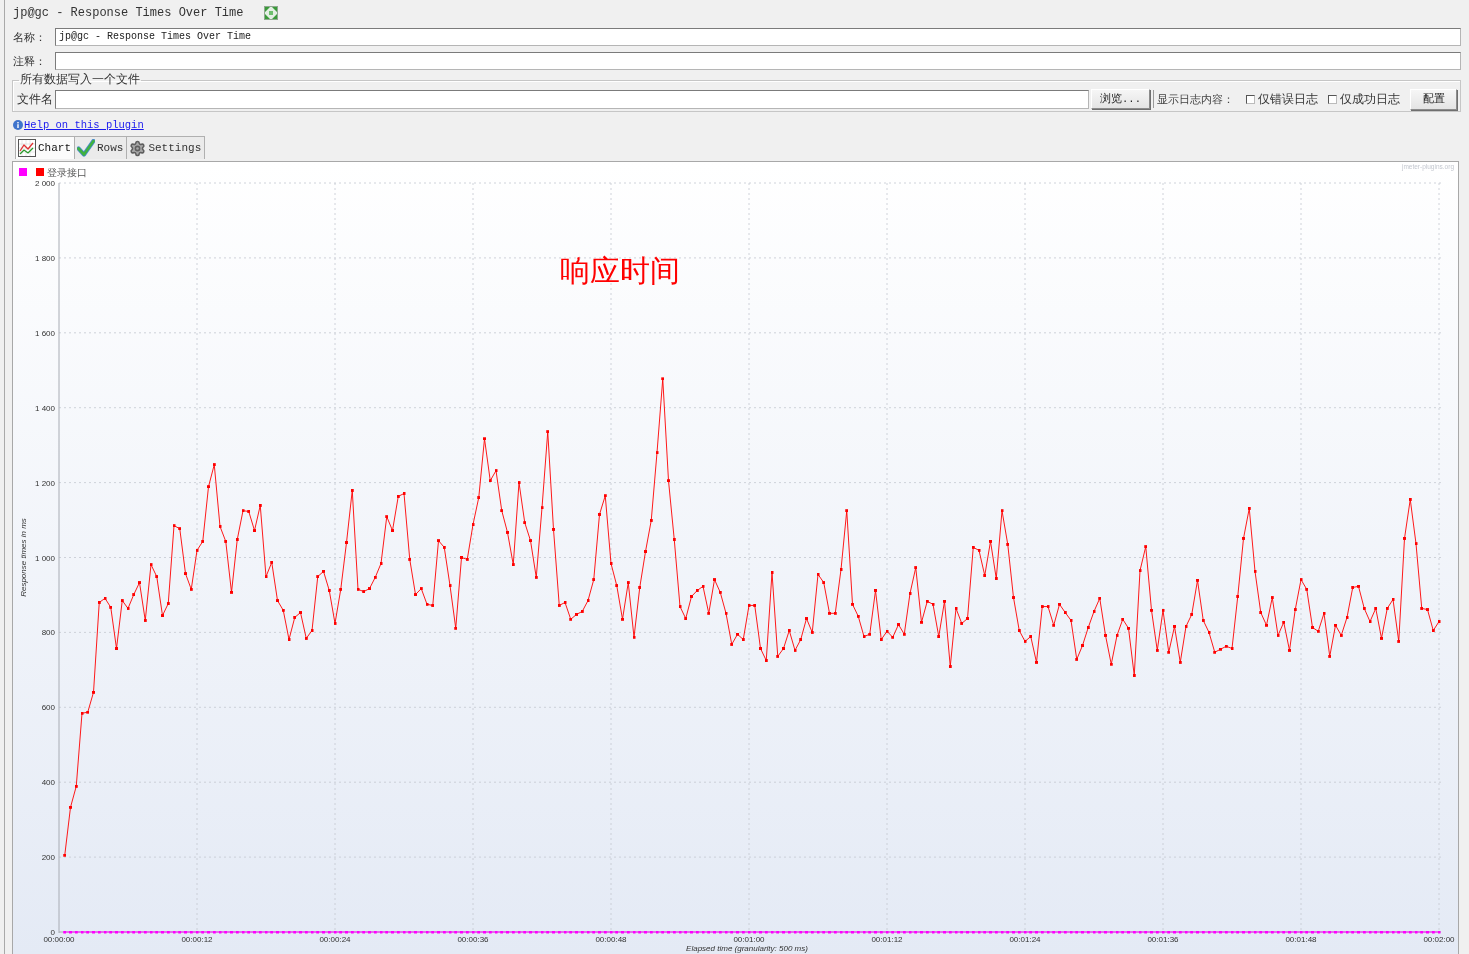 This screenshot has height=954, width=1469. I want to click on field-label: 注释：, so click(30, 61).